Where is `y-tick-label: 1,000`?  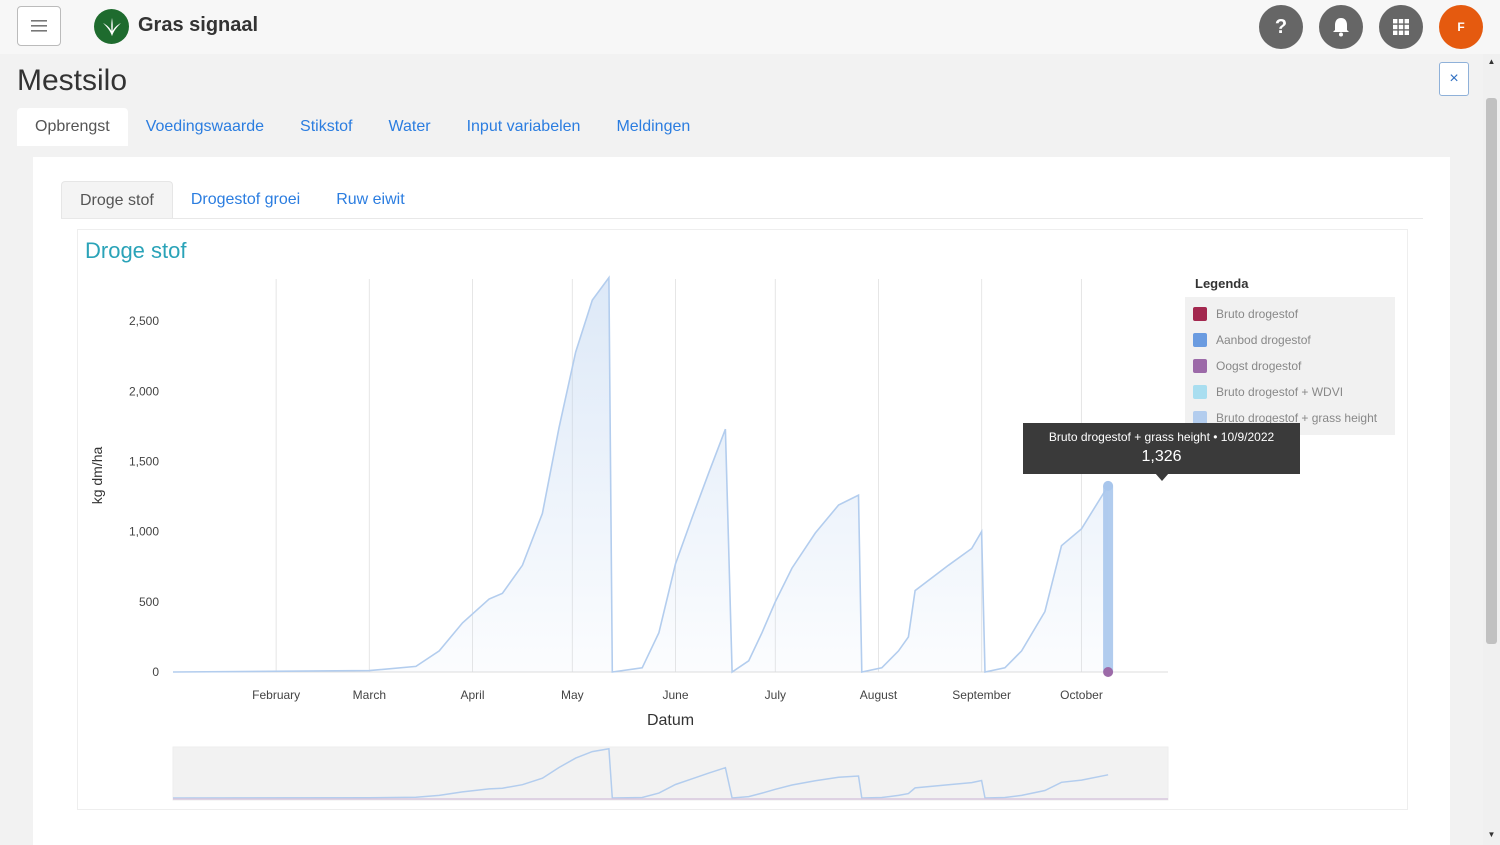 y-tick-label: 1,000 is located at coordinates (144, 532).